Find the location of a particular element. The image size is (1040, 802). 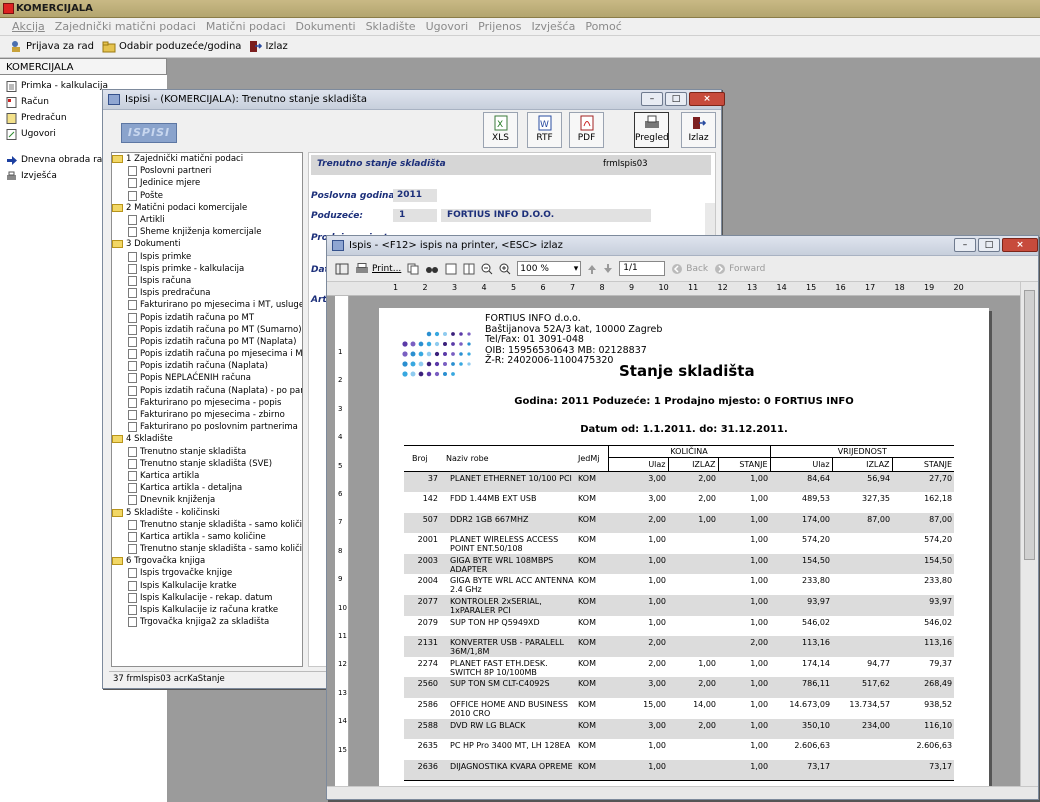

tree-item: Fakturirano po poslovnim partnerima is located at coordinates (207, 427).